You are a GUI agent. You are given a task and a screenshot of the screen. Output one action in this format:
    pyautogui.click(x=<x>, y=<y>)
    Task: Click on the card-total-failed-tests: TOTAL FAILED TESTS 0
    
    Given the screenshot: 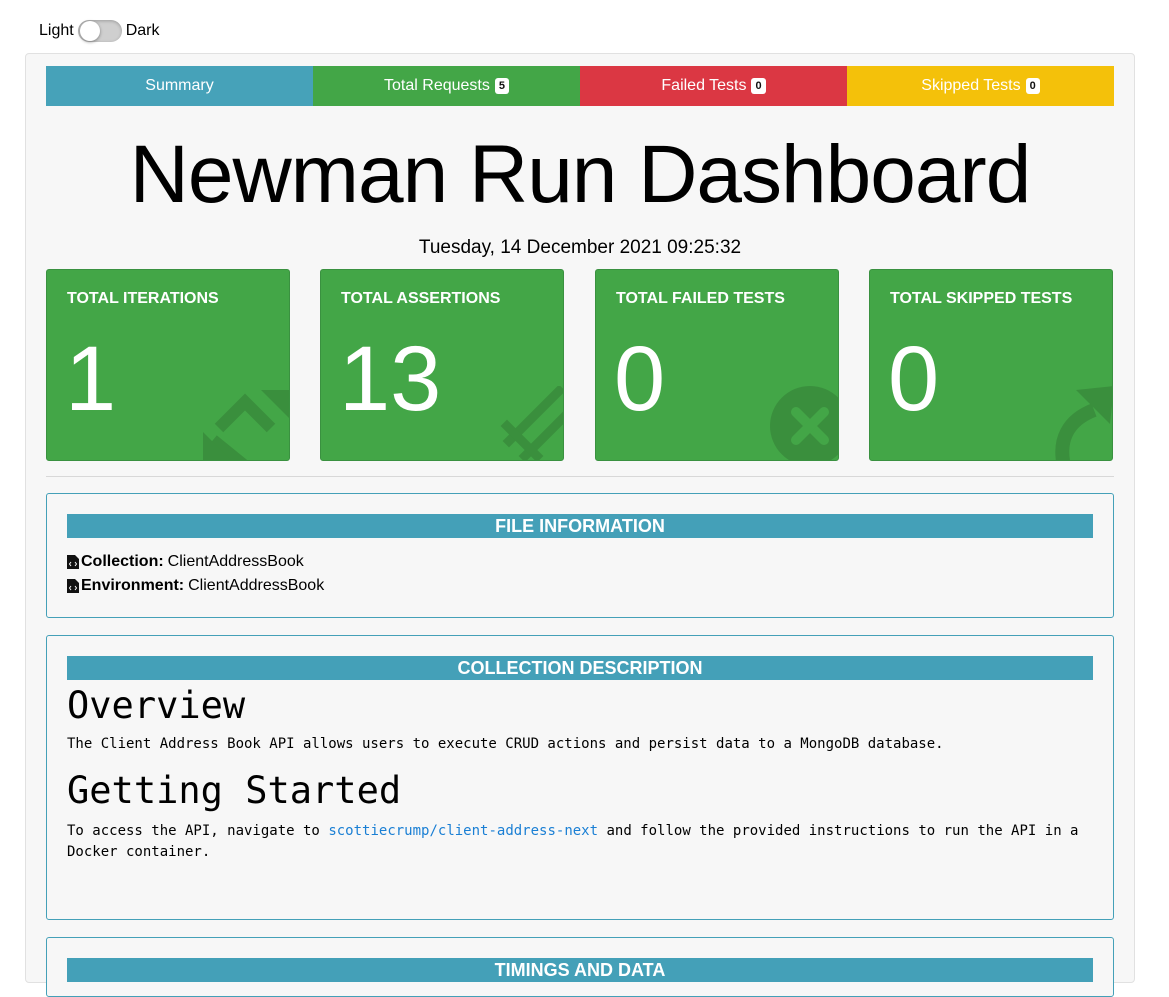 What is the action you would take?
    pyautogui.click(x=717, y=365)
    